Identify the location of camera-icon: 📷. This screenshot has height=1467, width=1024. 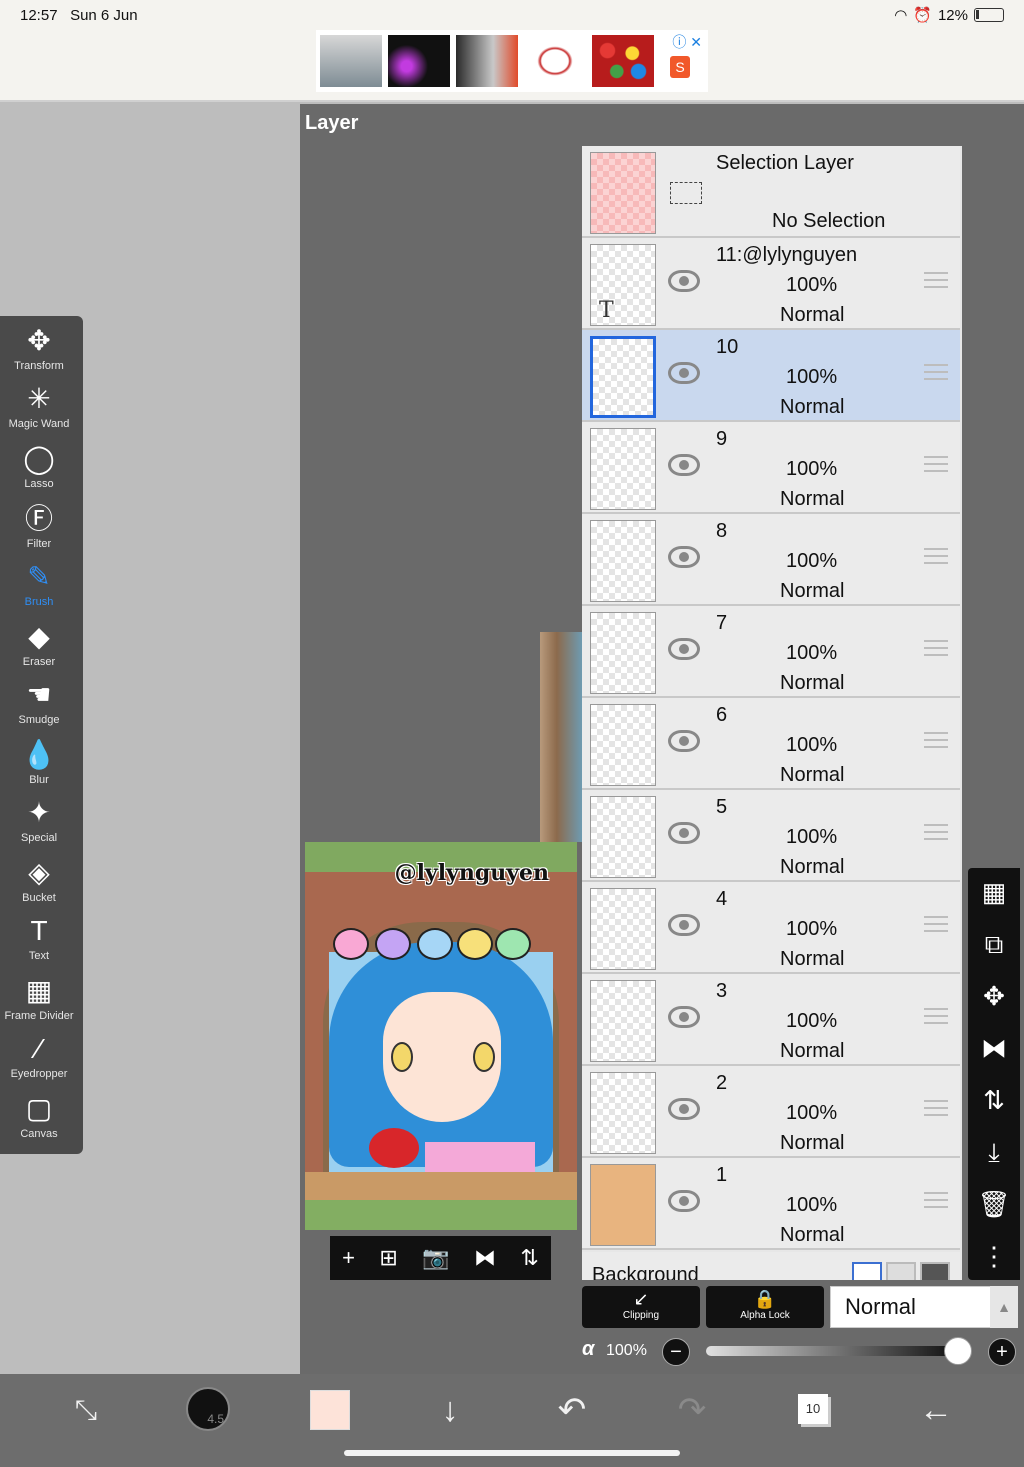
(435, 1258).